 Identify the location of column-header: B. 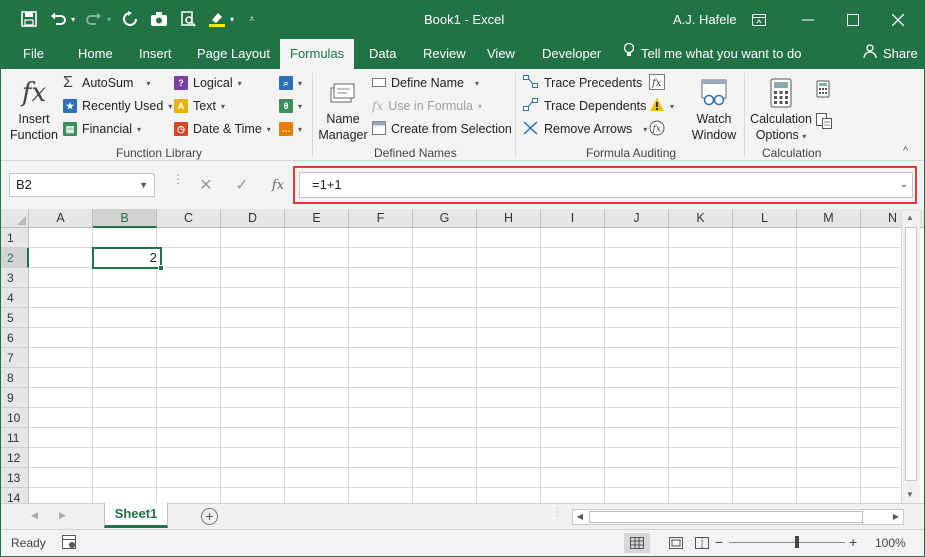
(125, 218).